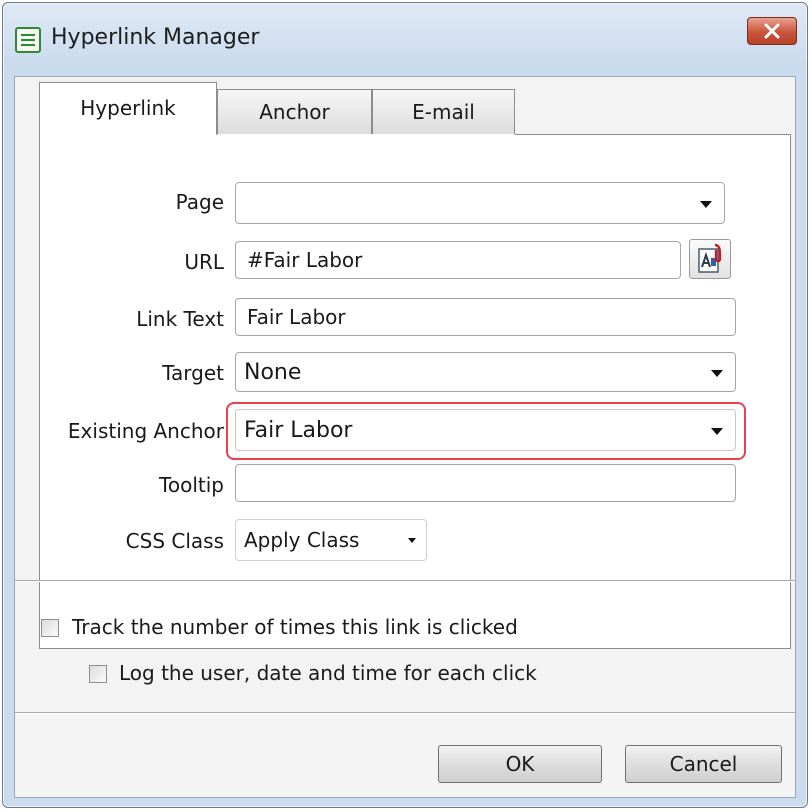  I want to click on existing-anchor-select-value: Fair Labor, so click(298, 430).